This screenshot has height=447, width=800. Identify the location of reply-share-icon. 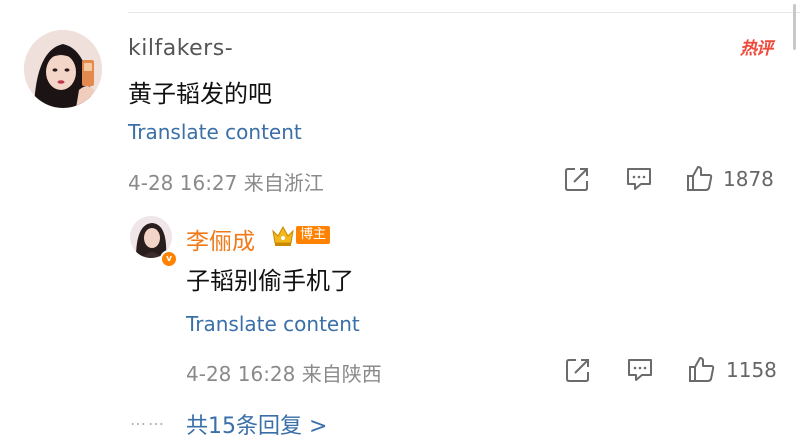
(578, 370).